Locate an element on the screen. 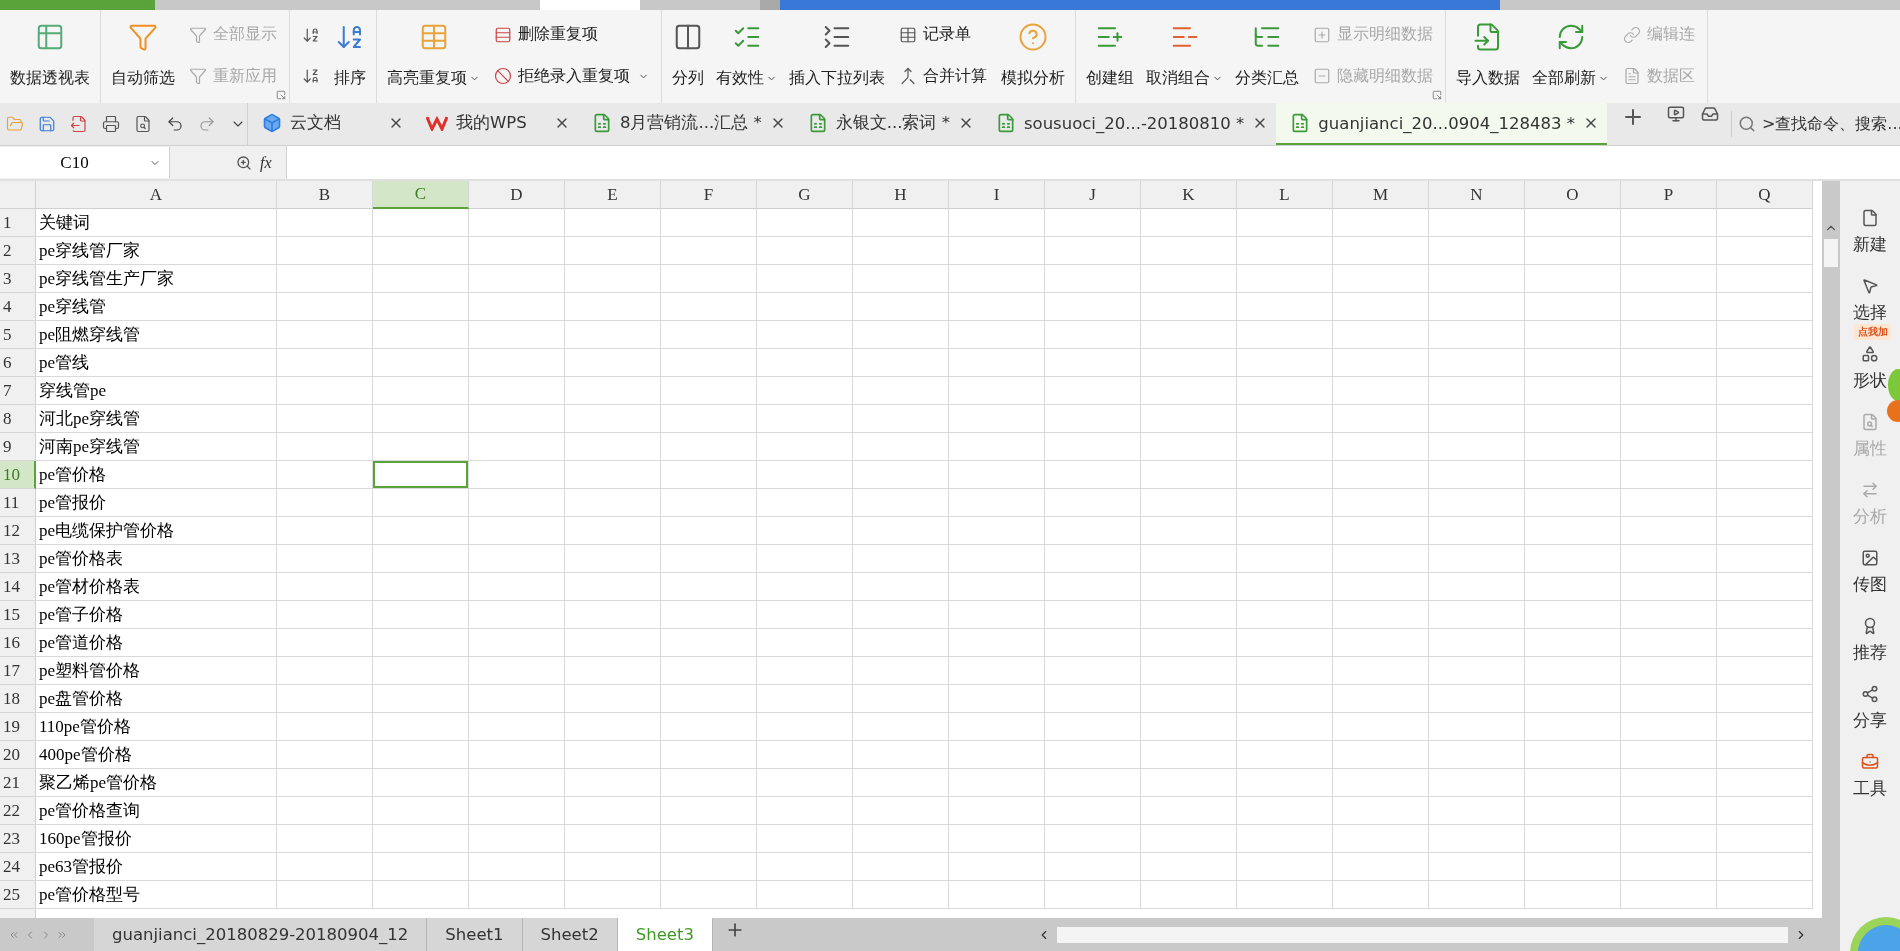 The width and height of the screenshot is (1900, 951). table-cell: pe电缆保护管价格 is located at coordinates (156, 531).